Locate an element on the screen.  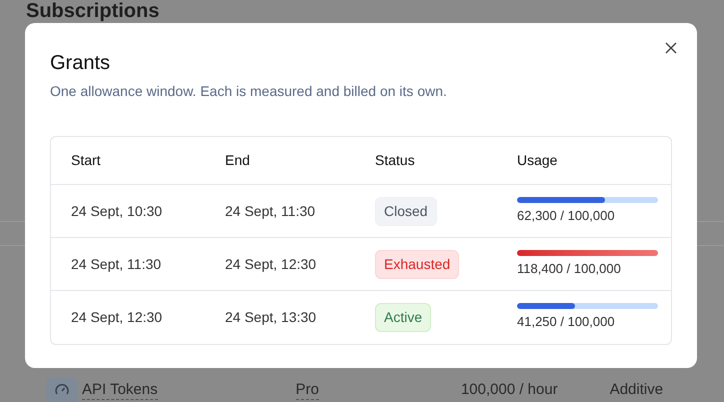
usage-reading: 118,400 / 100,000 is located at coordinates (569, 269).